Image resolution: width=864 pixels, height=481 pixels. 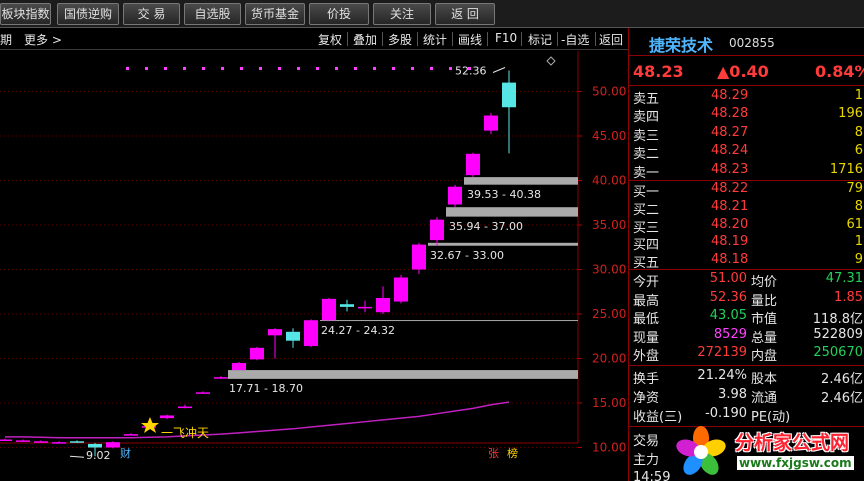 I want to click on ask-level-label: 卖四, so click(x=646, y=118).